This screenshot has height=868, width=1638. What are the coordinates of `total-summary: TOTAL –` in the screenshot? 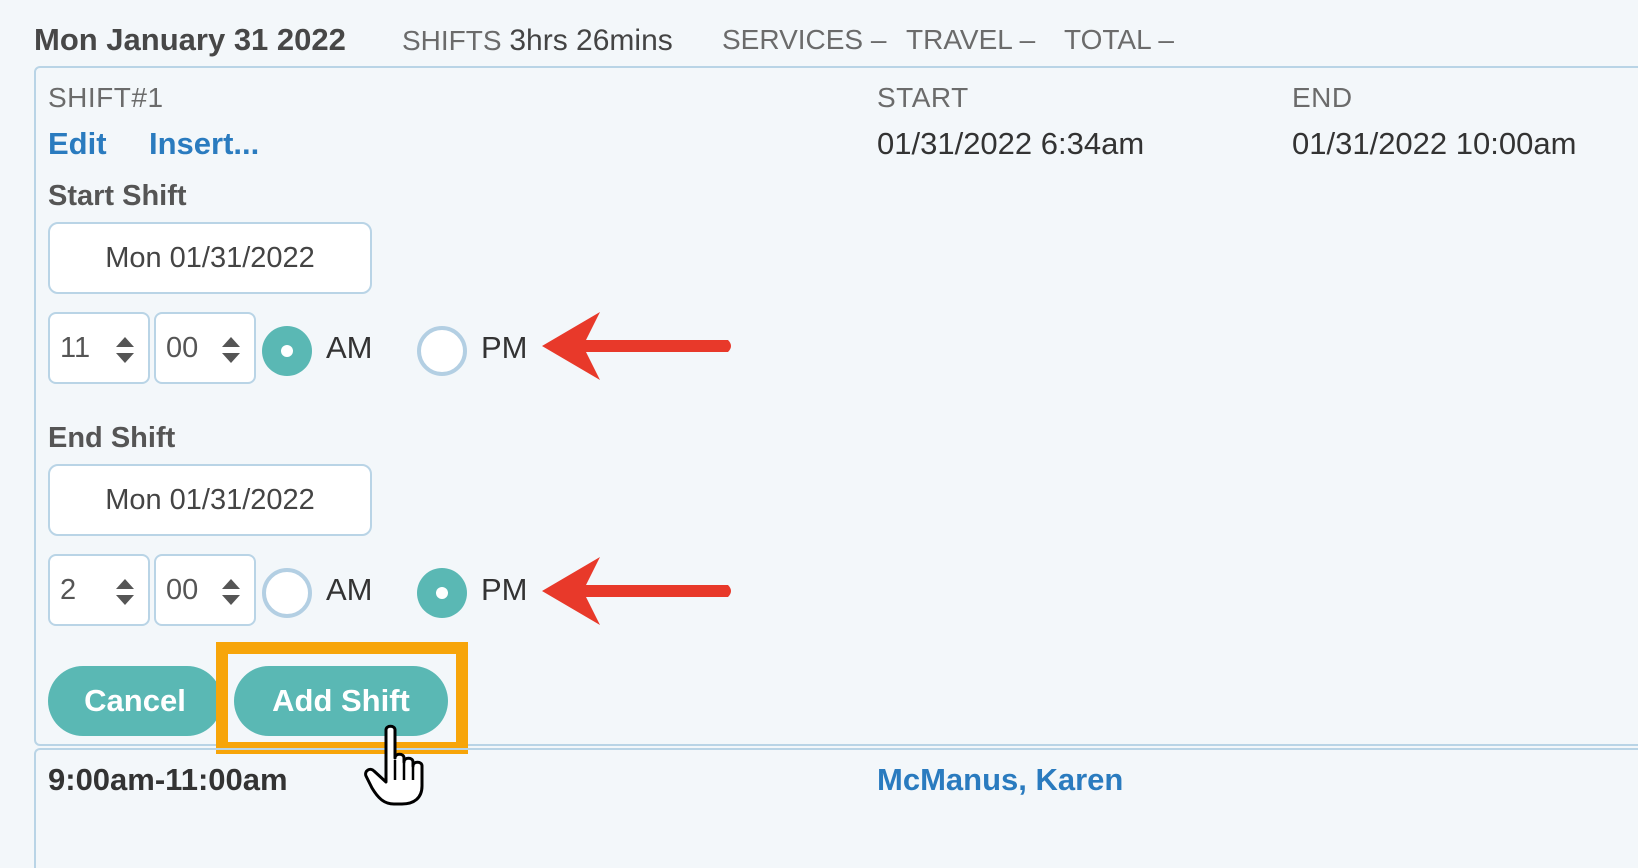 It's located at (1119, 40).